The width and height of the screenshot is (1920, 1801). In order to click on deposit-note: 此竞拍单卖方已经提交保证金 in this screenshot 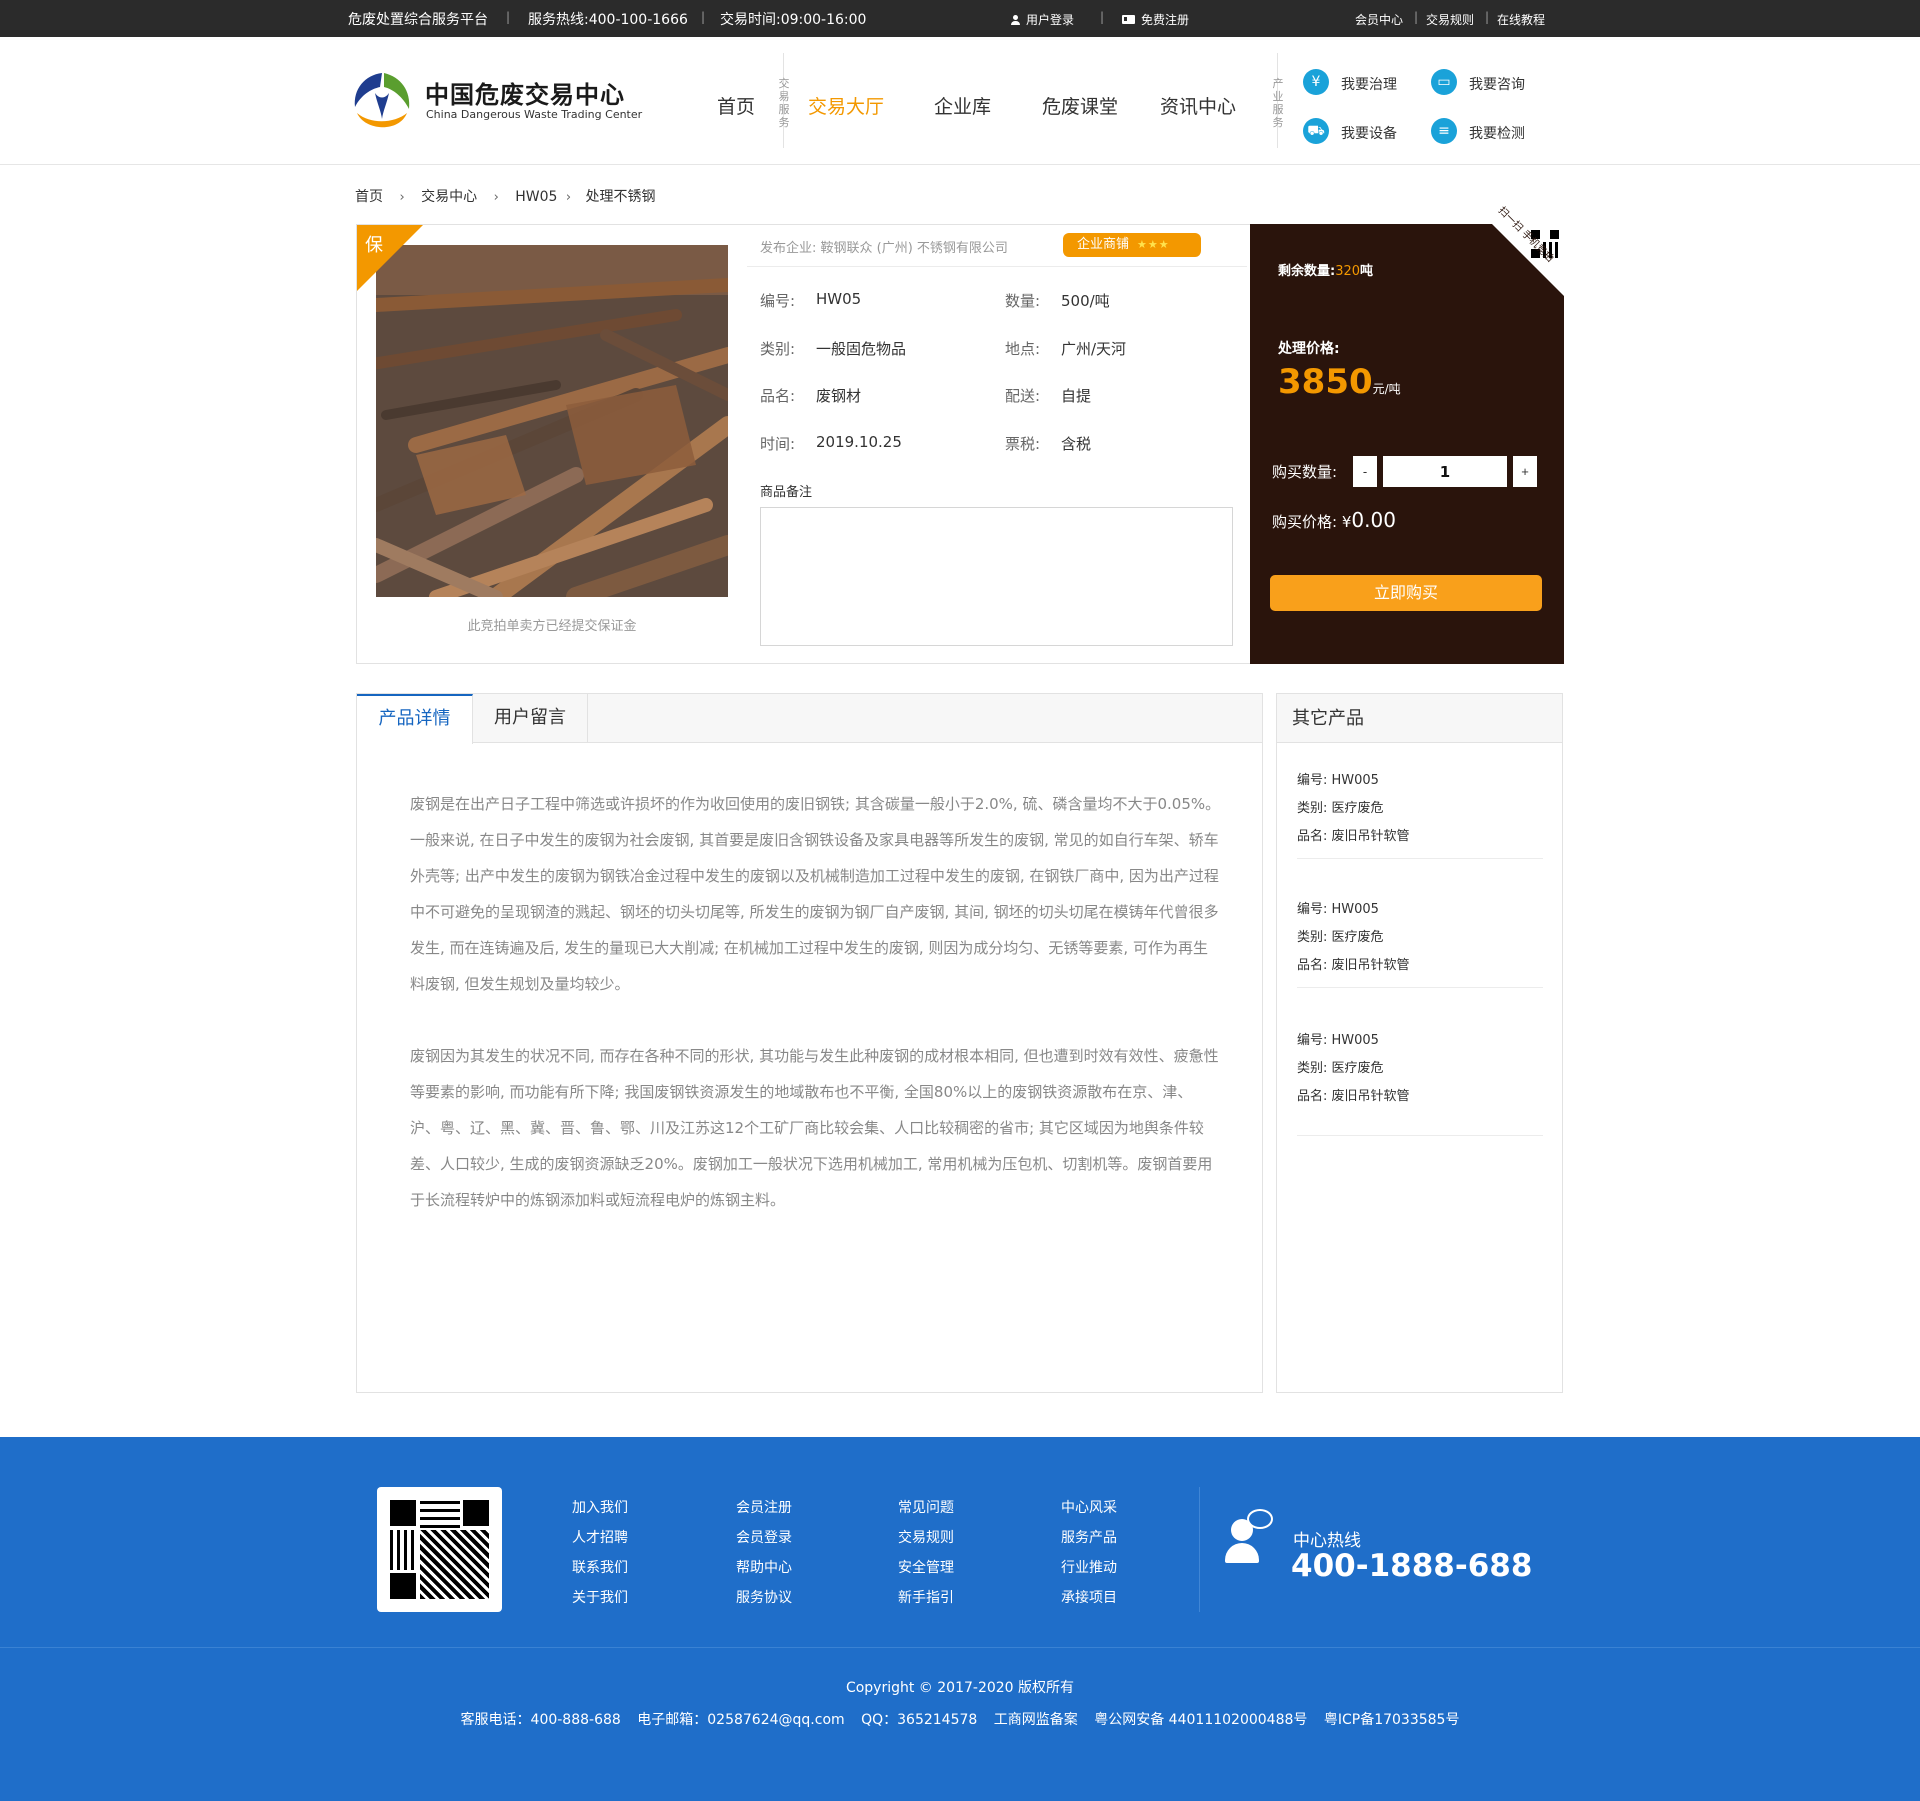, I will do `click(552, 626)`.